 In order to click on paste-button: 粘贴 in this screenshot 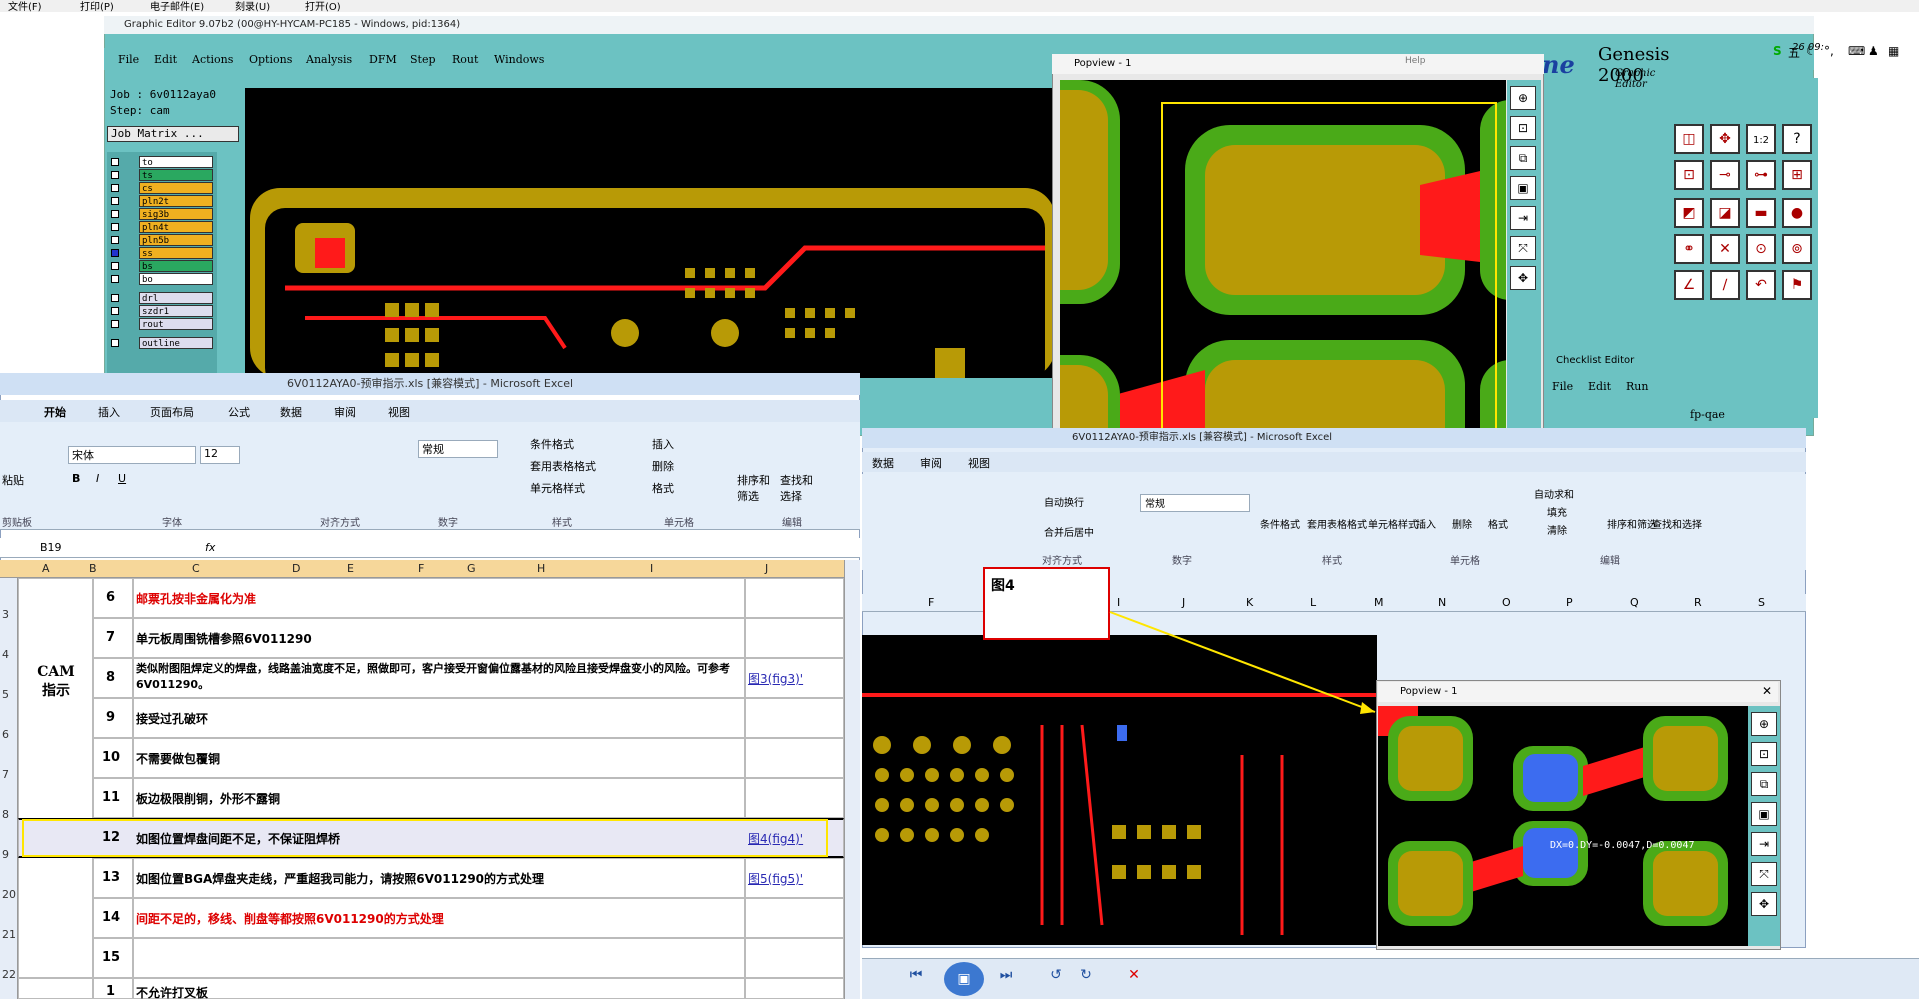, I will do `click(13, 480)`.